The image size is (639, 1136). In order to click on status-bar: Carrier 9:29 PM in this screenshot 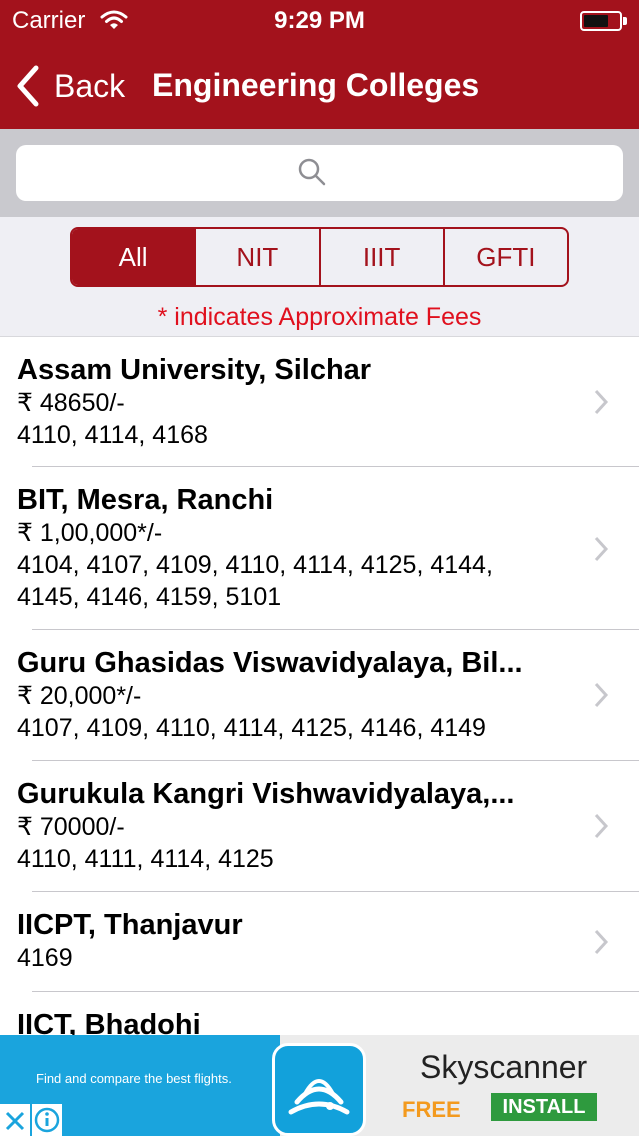, I will do `click(319, 20)`.